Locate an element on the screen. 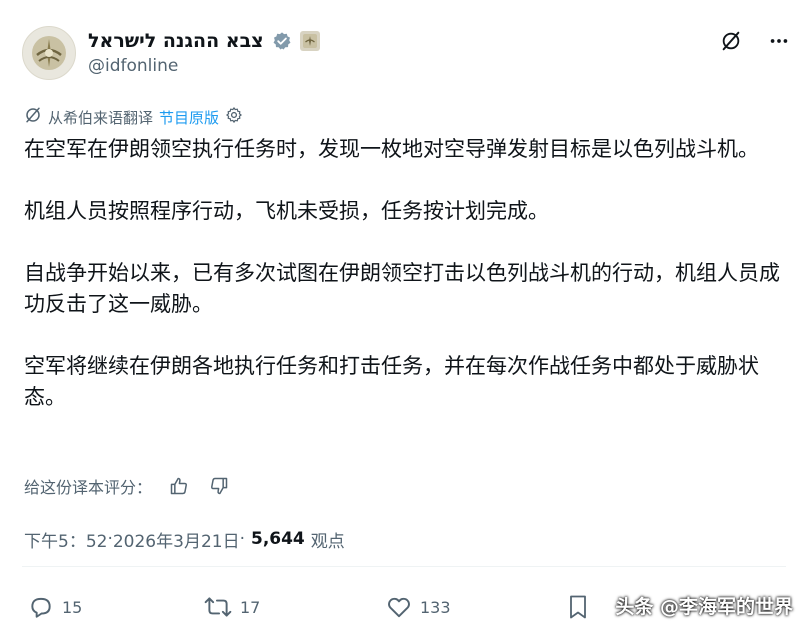 Image resolution: width=809 pixels, height=631 pixels. idf-emblem-icon is located at coordinates (49, 53).